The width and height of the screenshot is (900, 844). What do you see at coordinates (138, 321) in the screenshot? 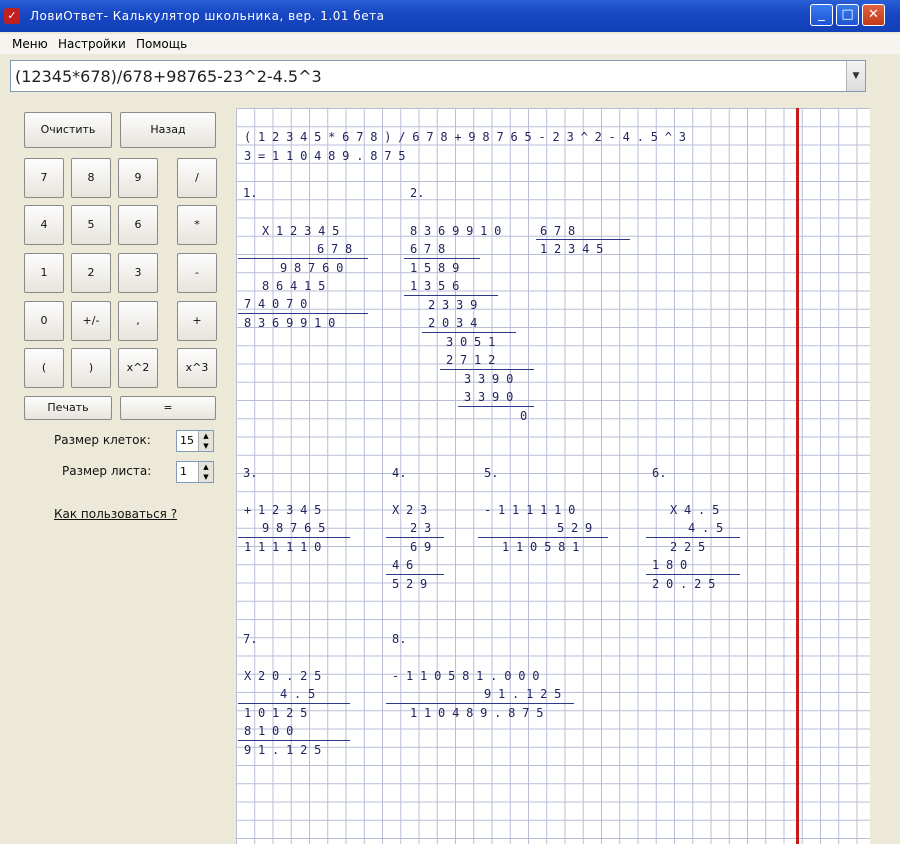
I see `key-comma: ,` at bounding box center [138, 321].